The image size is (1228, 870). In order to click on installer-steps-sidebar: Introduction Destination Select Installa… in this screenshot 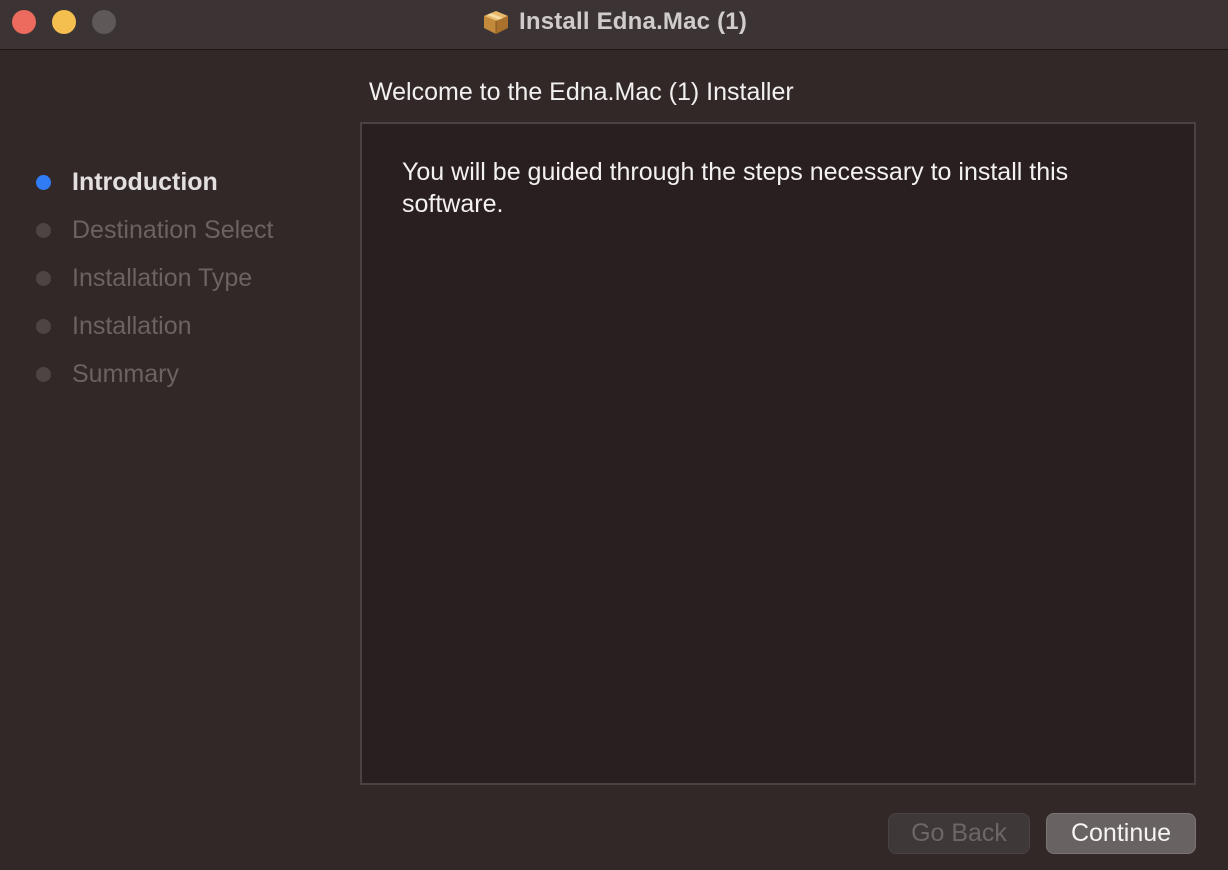, I will do `click(175, 278)`.